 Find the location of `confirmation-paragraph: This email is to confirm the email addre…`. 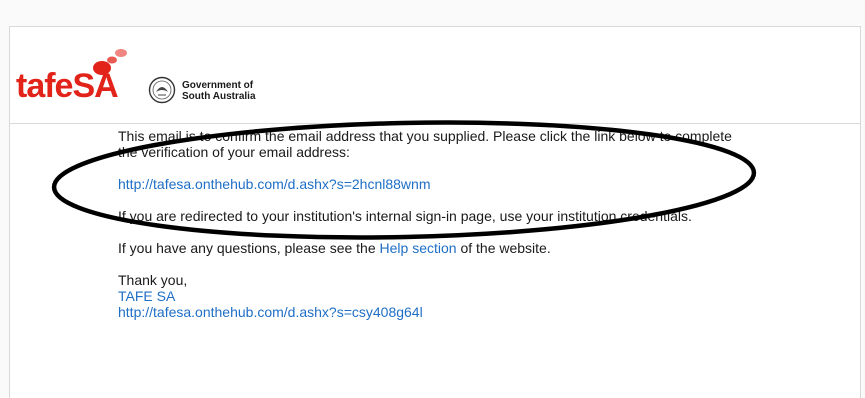

confirmation-paragraph: This email is to confirm the email addre… is located at coordinates (425, 144).